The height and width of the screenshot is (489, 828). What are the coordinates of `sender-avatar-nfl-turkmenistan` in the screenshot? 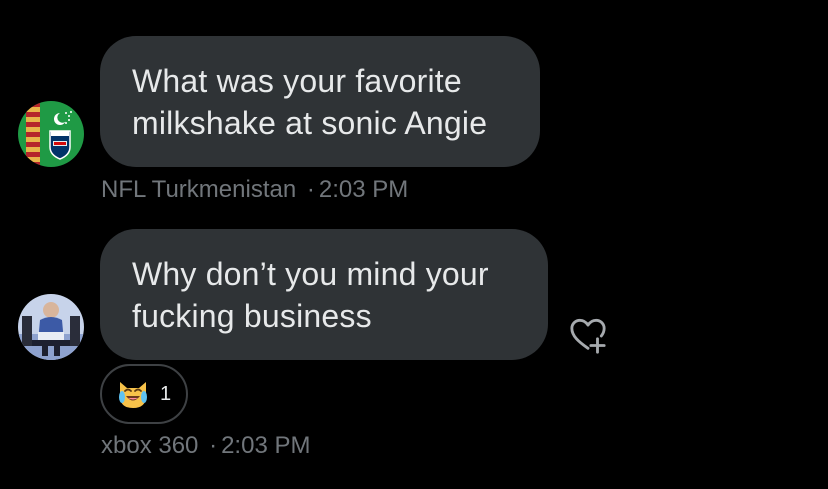 It's located at (51, 134).